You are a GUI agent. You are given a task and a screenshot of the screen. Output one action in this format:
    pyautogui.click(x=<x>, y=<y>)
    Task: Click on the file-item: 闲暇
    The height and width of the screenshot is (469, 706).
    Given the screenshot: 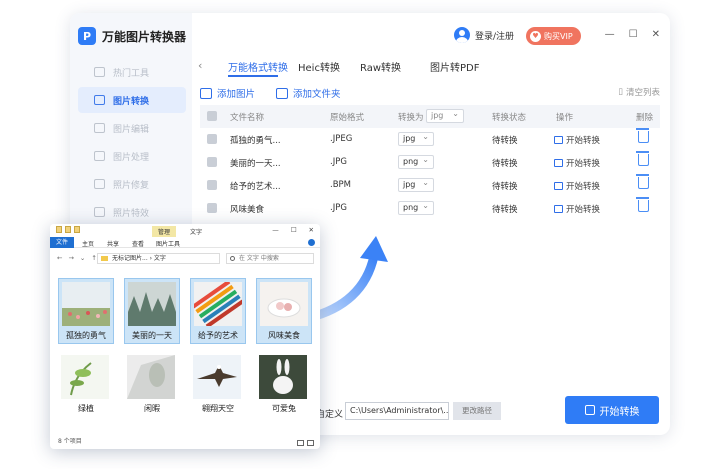 What is the action you would take?
    pyautogui.click(x=152, y=385)
    